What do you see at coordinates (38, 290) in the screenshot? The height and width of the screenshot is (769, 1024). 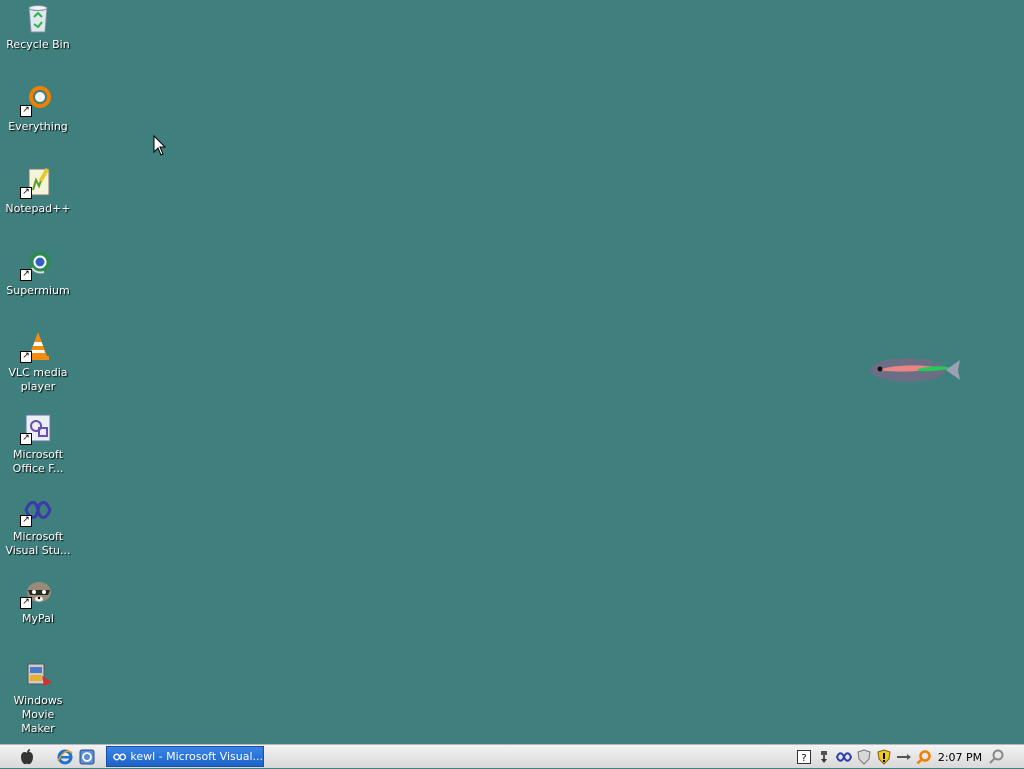 I see `desktop-icon-label: Supermium` at bounding box center [38, 290].